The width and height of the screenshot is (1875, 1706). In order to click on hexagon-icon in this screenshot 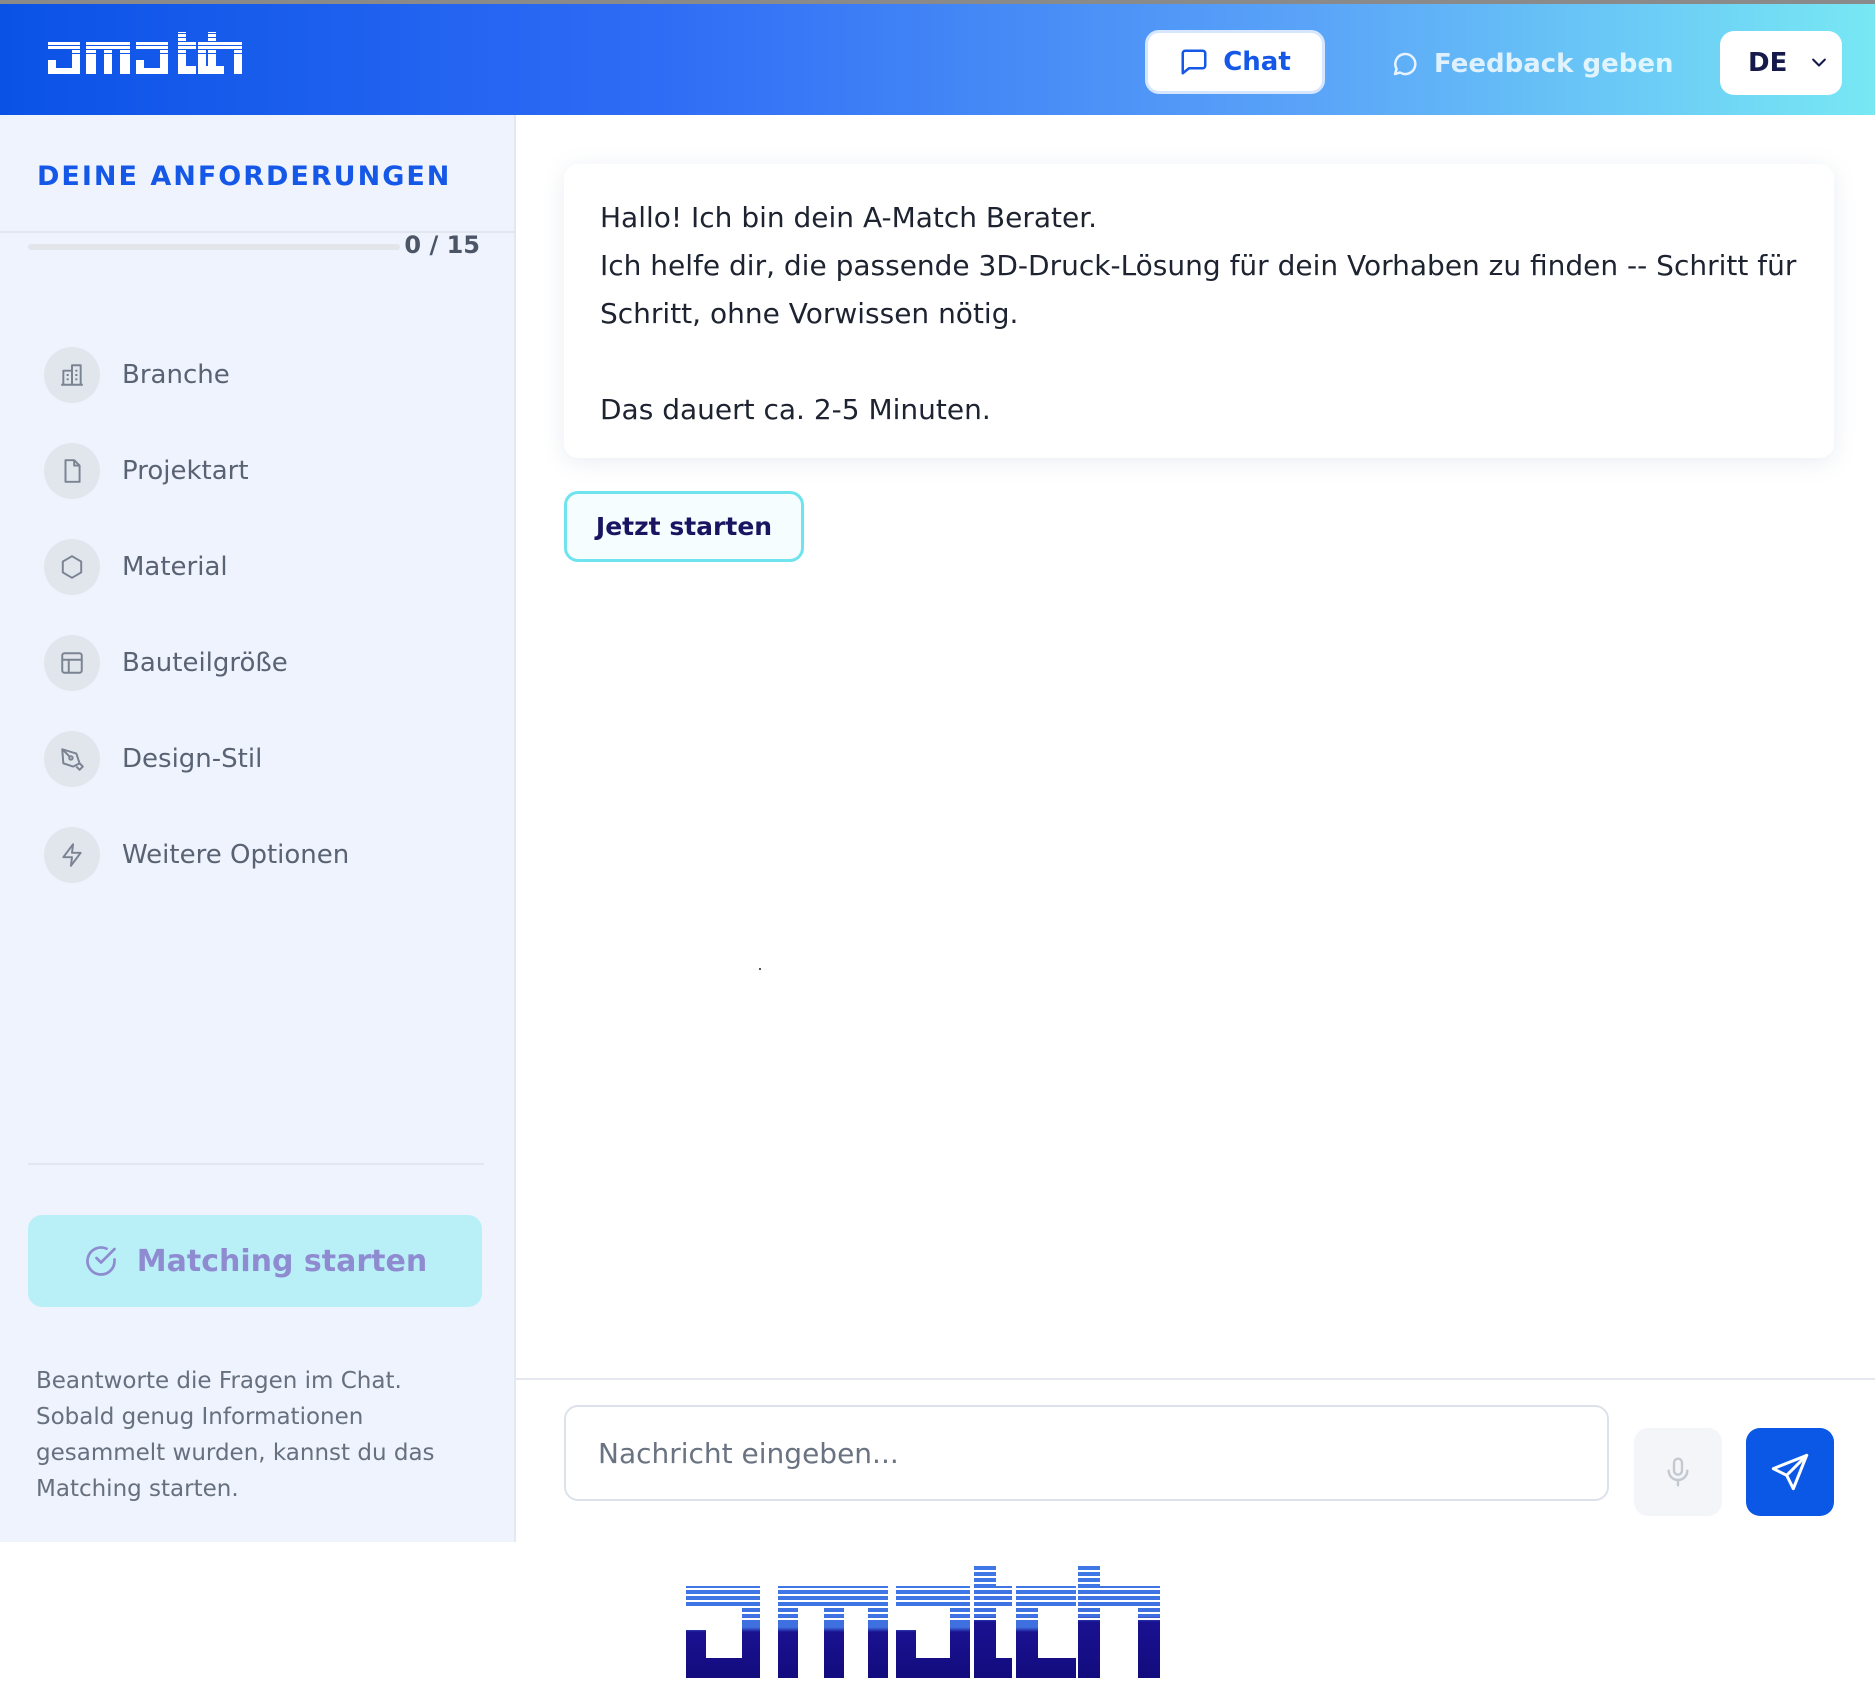, I will do `click(72, 567)`.